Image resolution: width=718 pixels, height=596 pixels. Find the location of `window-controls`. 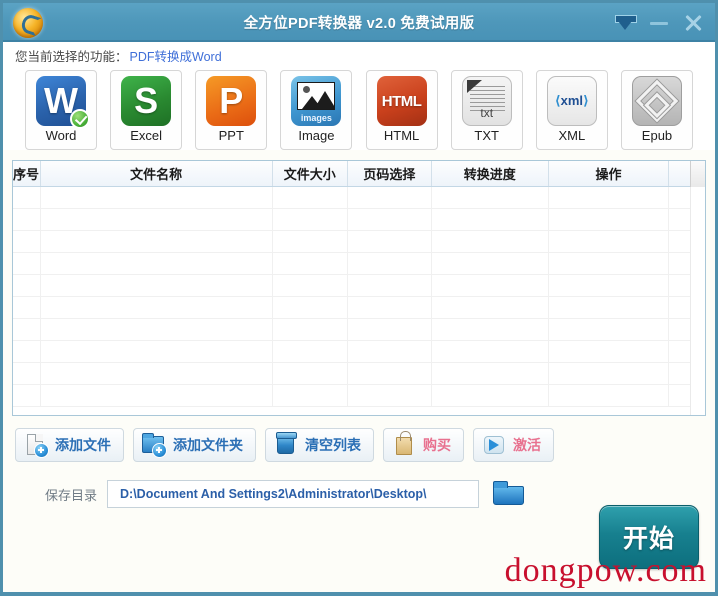

window-controls is located at coordinates (659, 23).